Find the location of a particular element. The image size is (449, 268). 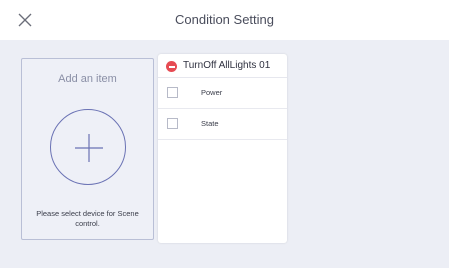

scene-card-header: TurnOff AllLights 01 is located at coordinates (222, 66).